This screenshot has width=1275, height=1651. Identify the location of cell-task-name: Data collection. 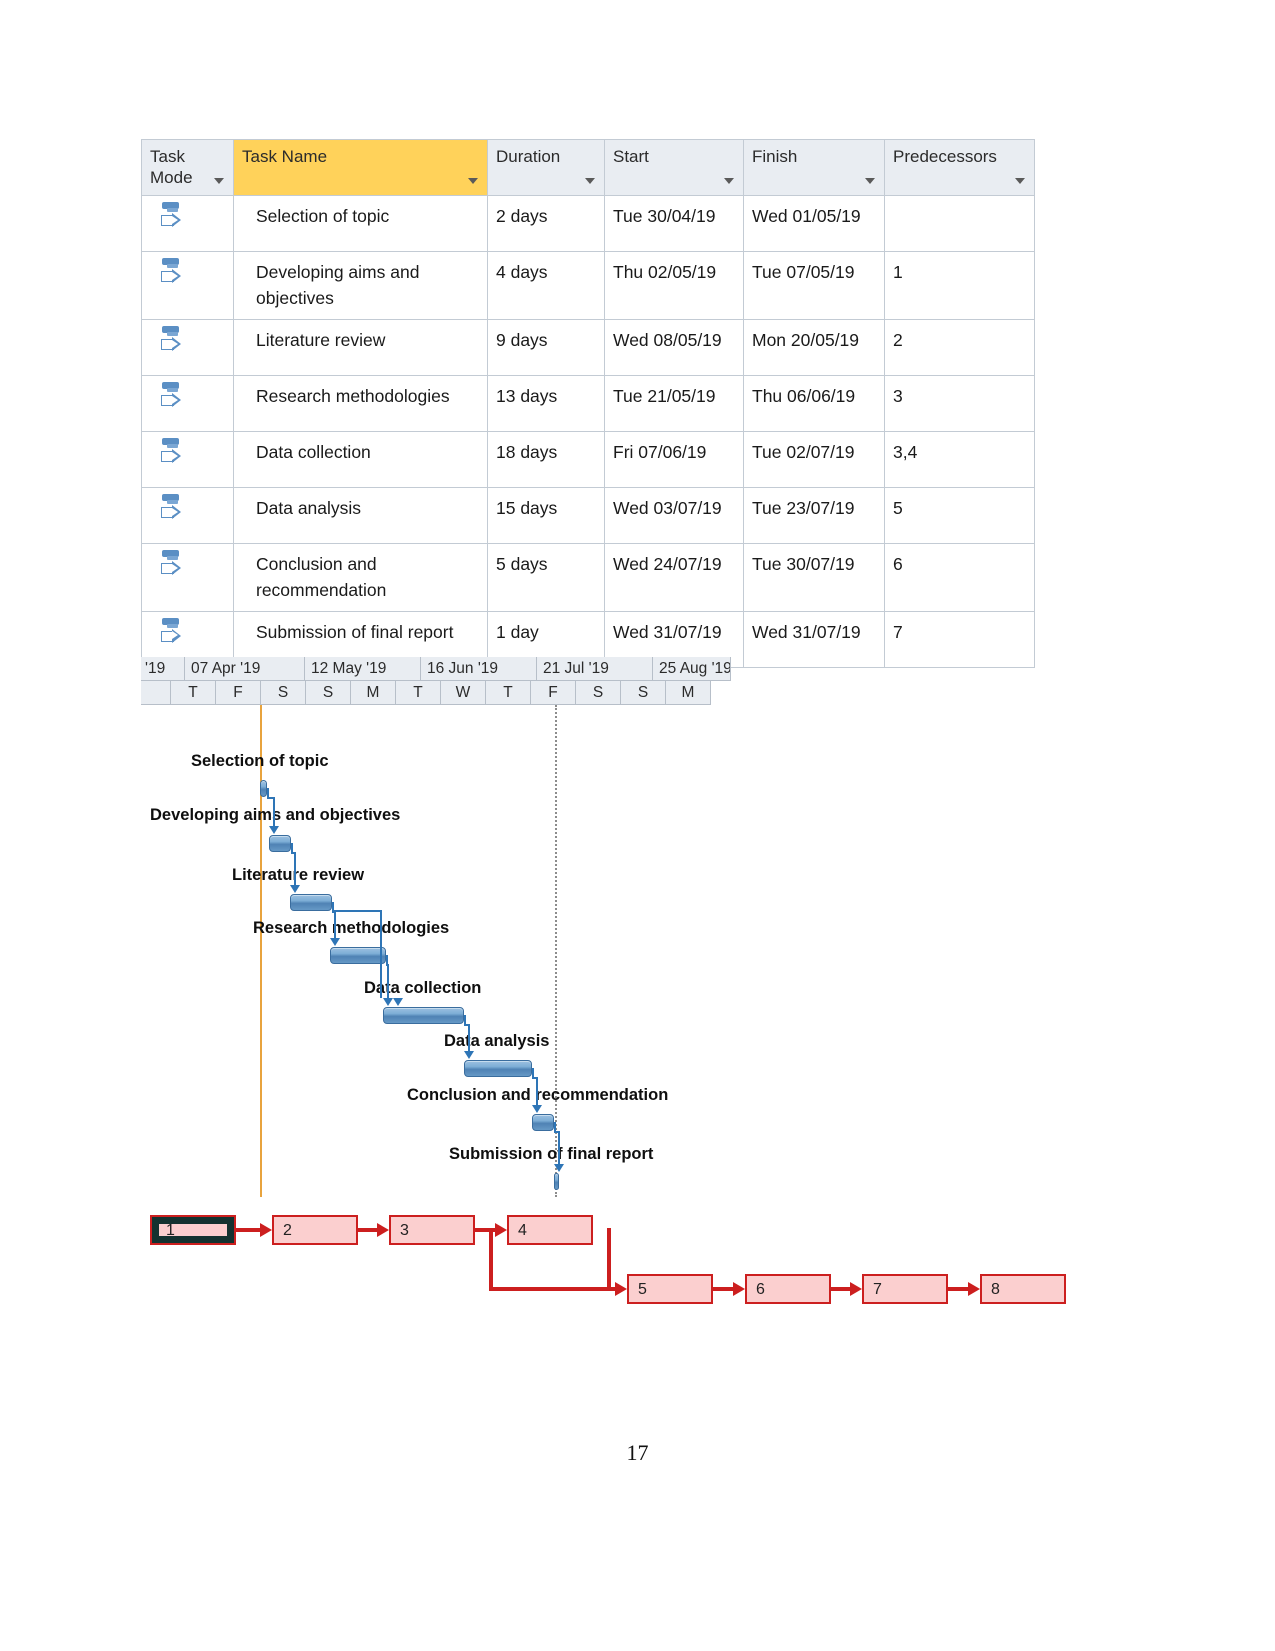
(360, 460).